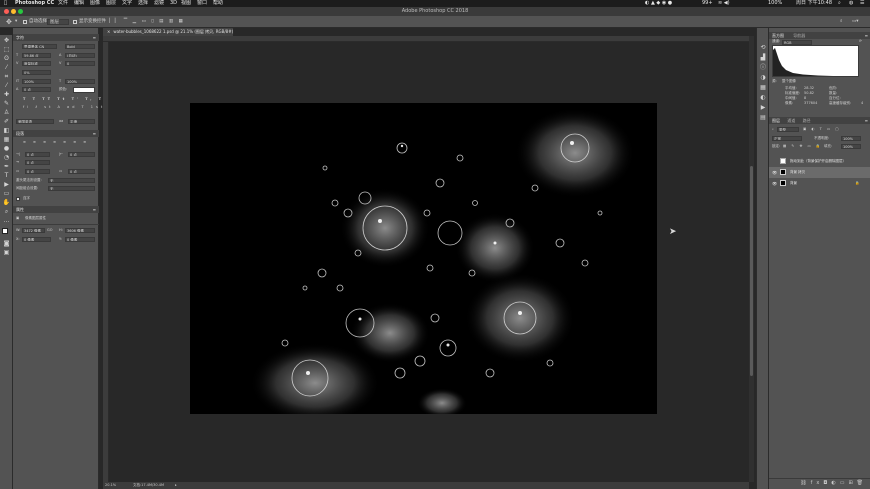 This screenshot has width=870, height=489. I want to click on gradient-tool-icon: ▦, so click(6, 139).